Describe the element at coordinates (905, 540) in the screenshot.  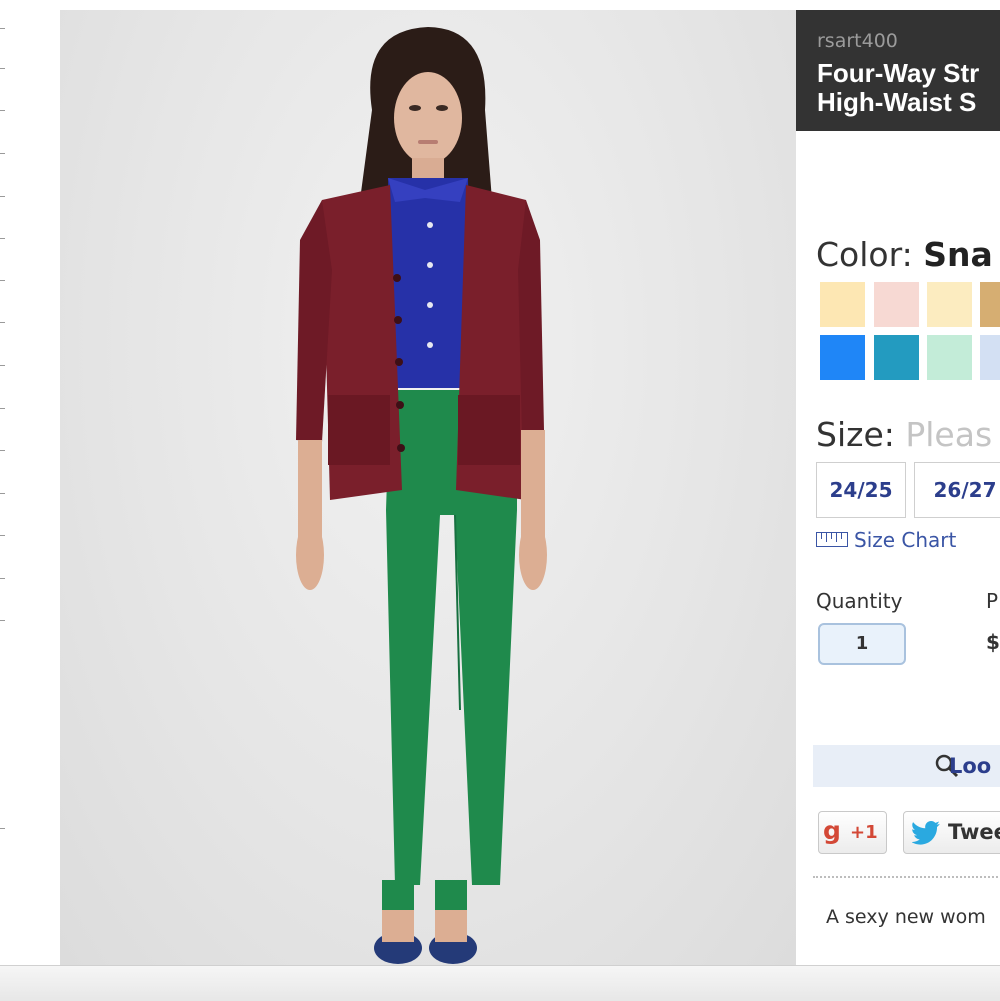
I see `size-chart-label: Size Chart` at that location.